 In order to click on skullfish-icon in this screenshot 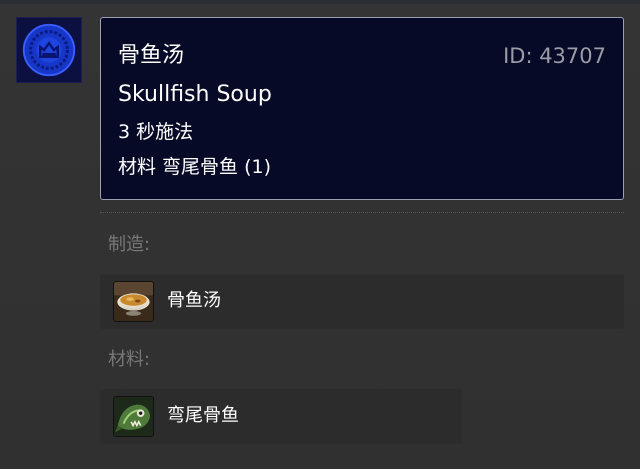, I will do `click(133, 416)`.